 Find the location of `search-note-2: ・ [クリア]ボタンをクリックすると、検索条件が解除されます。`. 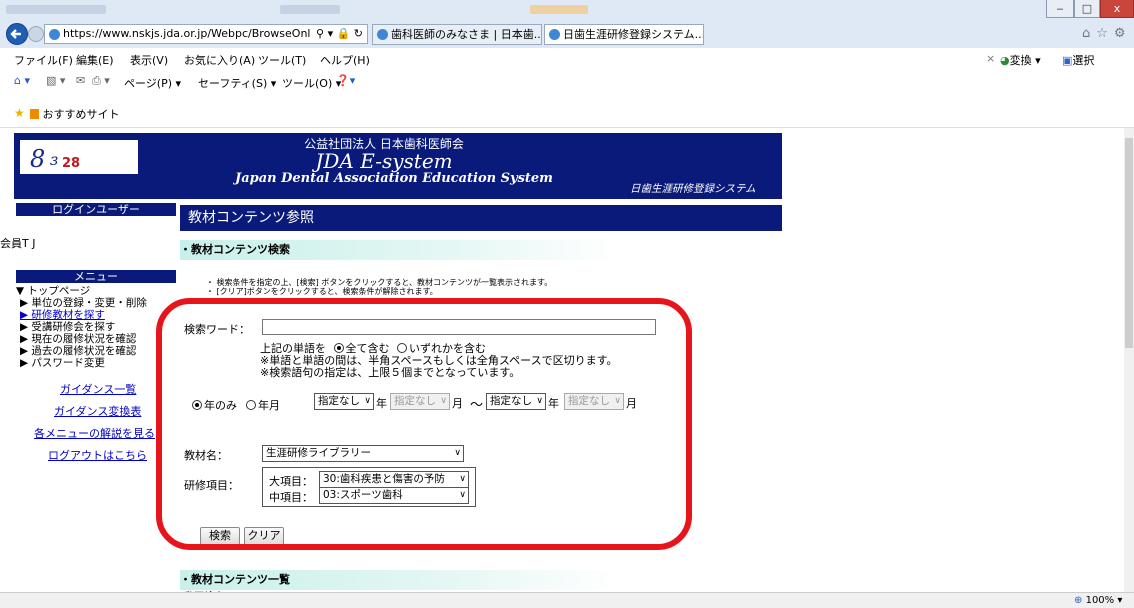

search-note-2: ・ [クリア]ボタンをクリックすると、検索条件が解除されます。 is located at coordinates (322, 291).